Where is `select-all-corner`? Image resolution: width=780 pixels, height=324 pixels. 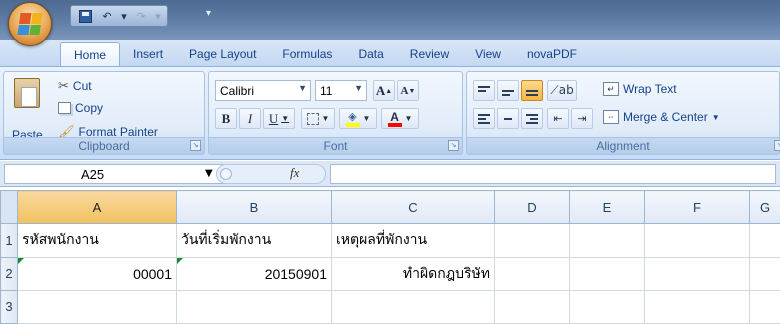 select-all-corner is located at coordinates (9, 207).